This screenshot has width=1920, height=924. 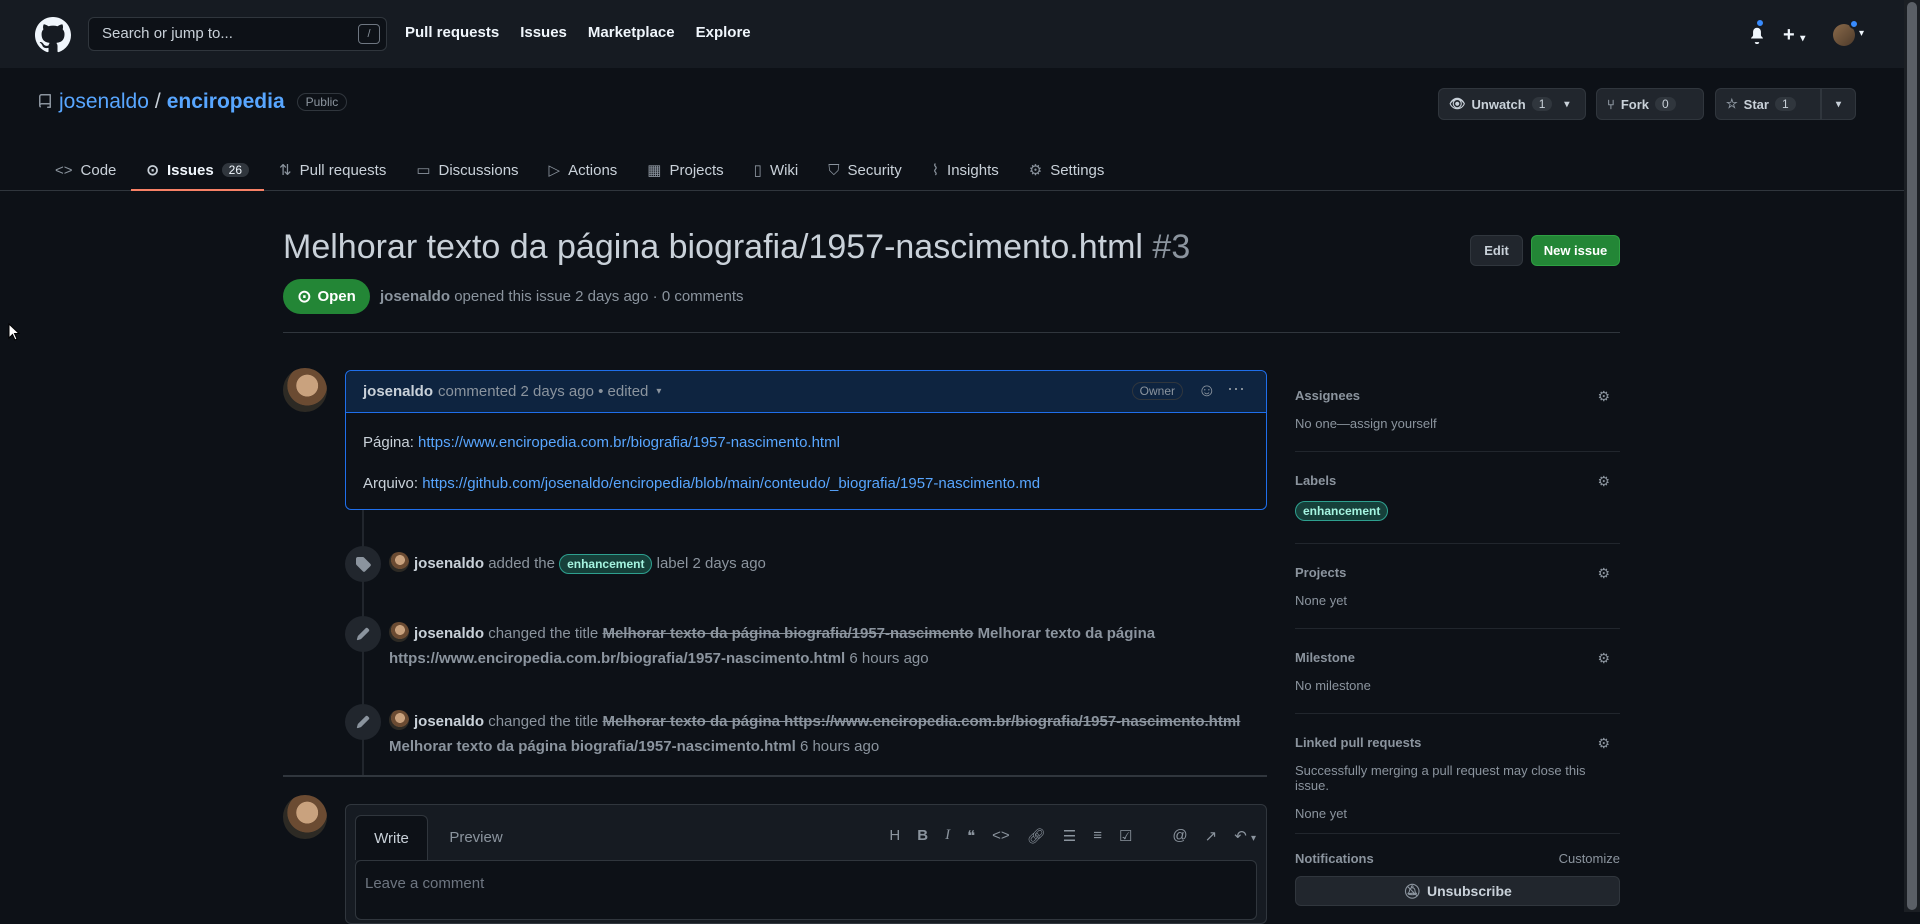 I want to click on link-icon: 🔗︎, so click(x=1036, y=836).